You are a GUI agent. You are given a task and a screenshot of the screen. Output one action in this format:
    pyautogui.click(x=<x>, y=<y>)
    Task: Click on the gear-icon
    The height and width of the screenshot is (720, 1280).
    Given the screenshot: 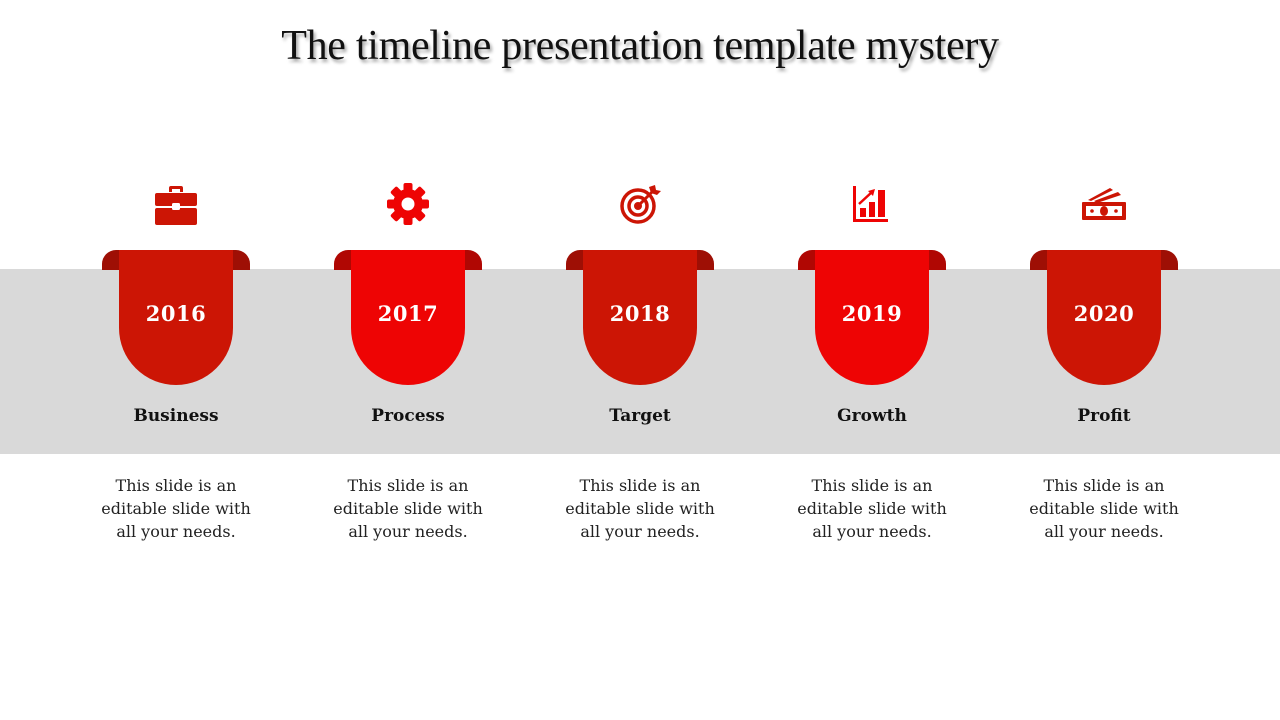 What is the action you would take?
    pyautogui.click(x=408, y=204)
    